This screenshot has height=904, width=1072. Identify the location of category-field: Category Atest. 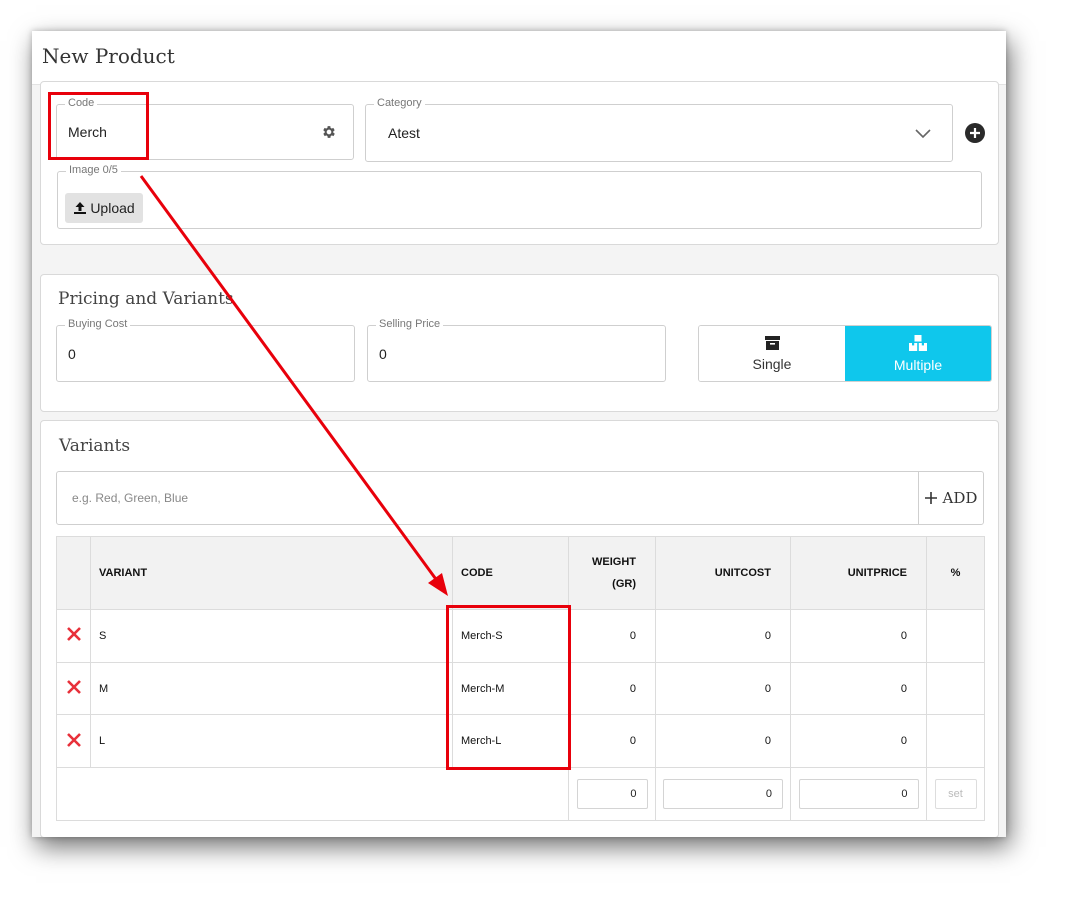
(659, 129).